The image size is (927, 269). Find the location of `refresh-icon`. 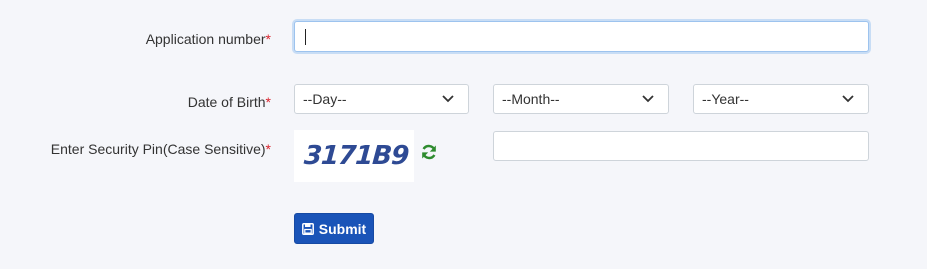

refresh-icon is located at coordinates (429, 152).